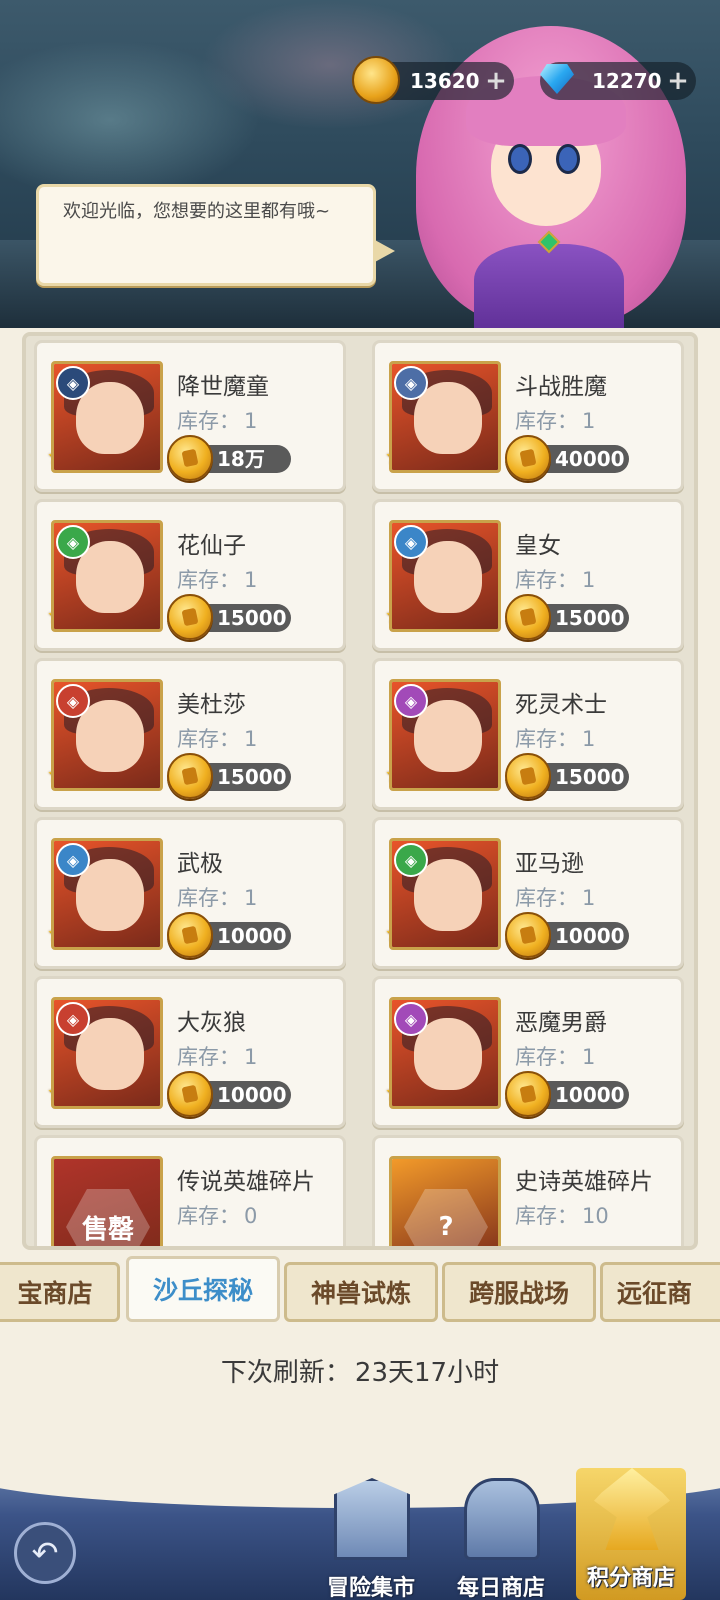 The height and width of the screenshot is (1600, 720). What do you see at coordinates (427, 1373) in the screenshot?
I see `refresh-value: 23天17小时` at bounding box center [427, 1373].